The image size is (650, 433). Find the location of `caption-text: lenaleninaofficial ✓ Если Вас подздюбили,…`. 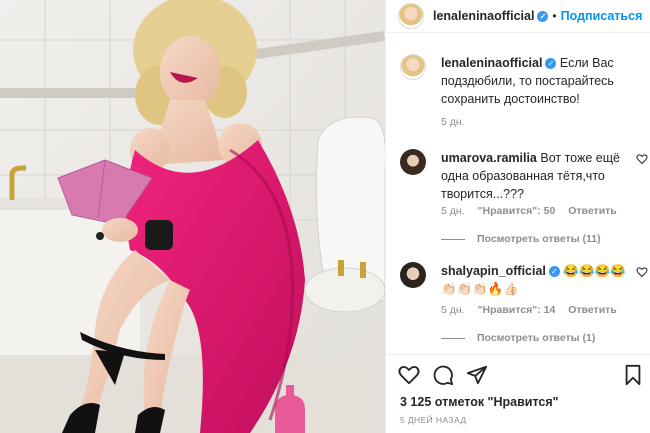

caption-text: lenaleninaofficial ✓ Если Вас подздюбили,… is located at coordinates (527, 81).